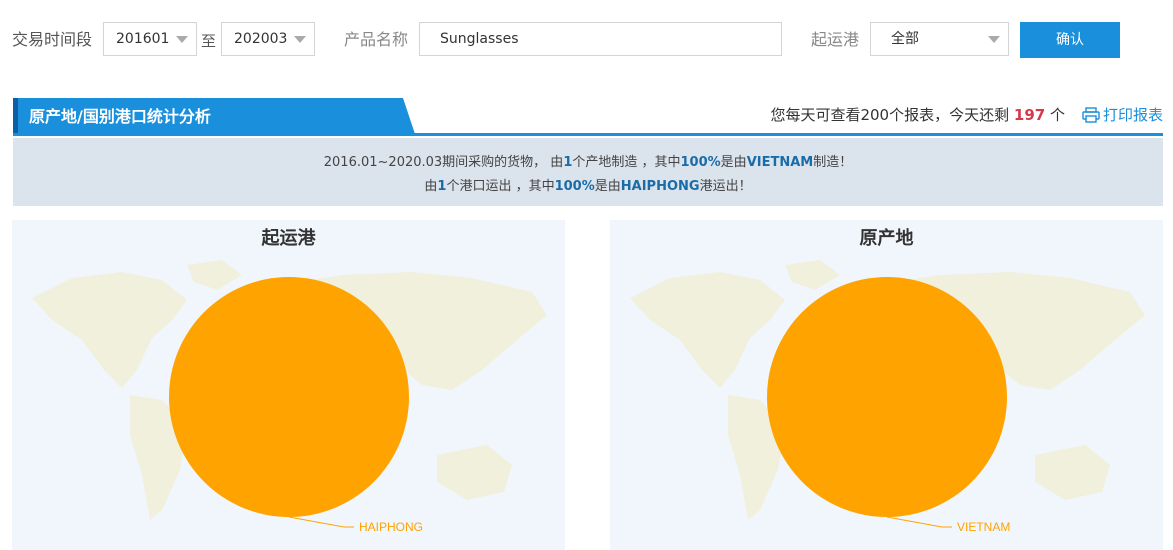  Describe the element at coordinates (52, 39) in the screenshot. I see `period-label: 交易时间段` at that location.